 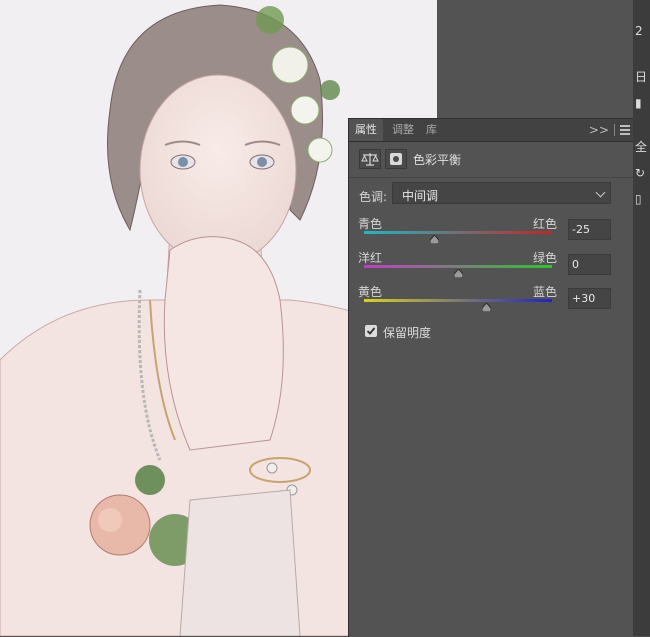 What do you see at coordinates (431, 130) in the screenshot?
I see `tab-libraries: 库` at bounding box center [431, 130].